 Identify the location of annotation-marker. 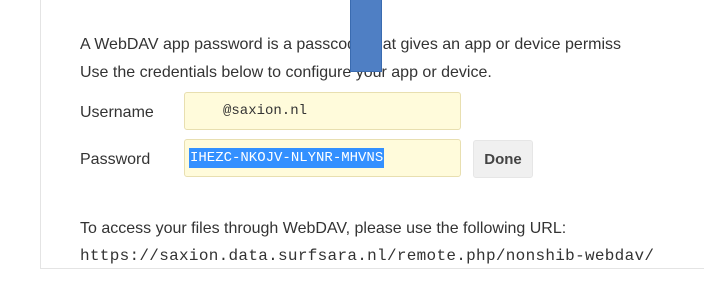
(366, 36).